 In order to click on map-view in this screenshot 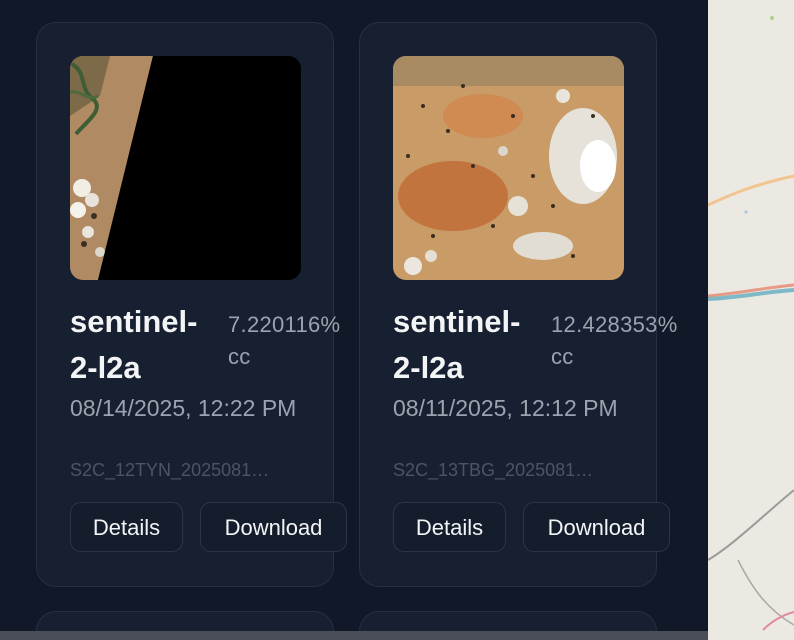, I will do `click(751, 320)`.